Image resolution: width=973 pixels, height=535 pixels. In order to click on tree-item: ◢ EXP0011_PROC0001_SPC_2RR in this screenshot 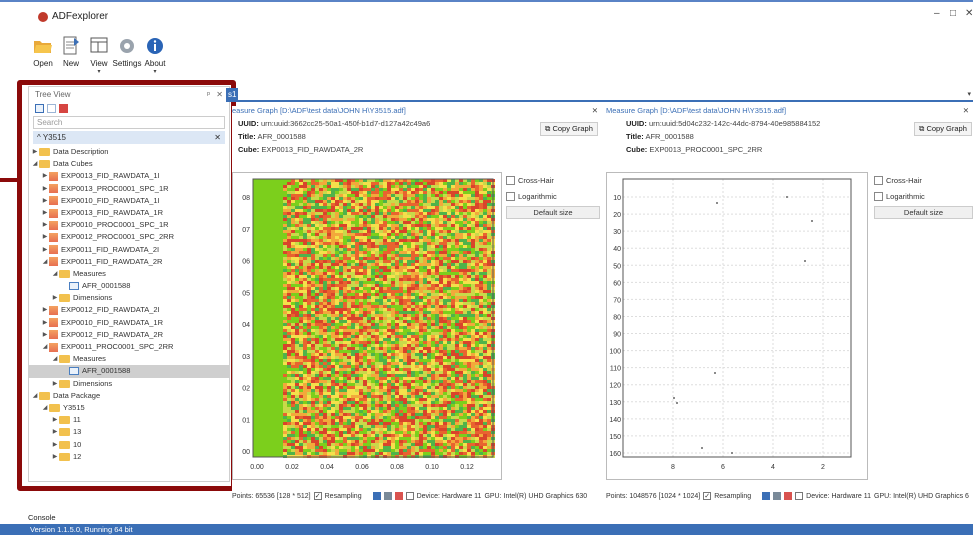, I will do `click(129, 347)`.